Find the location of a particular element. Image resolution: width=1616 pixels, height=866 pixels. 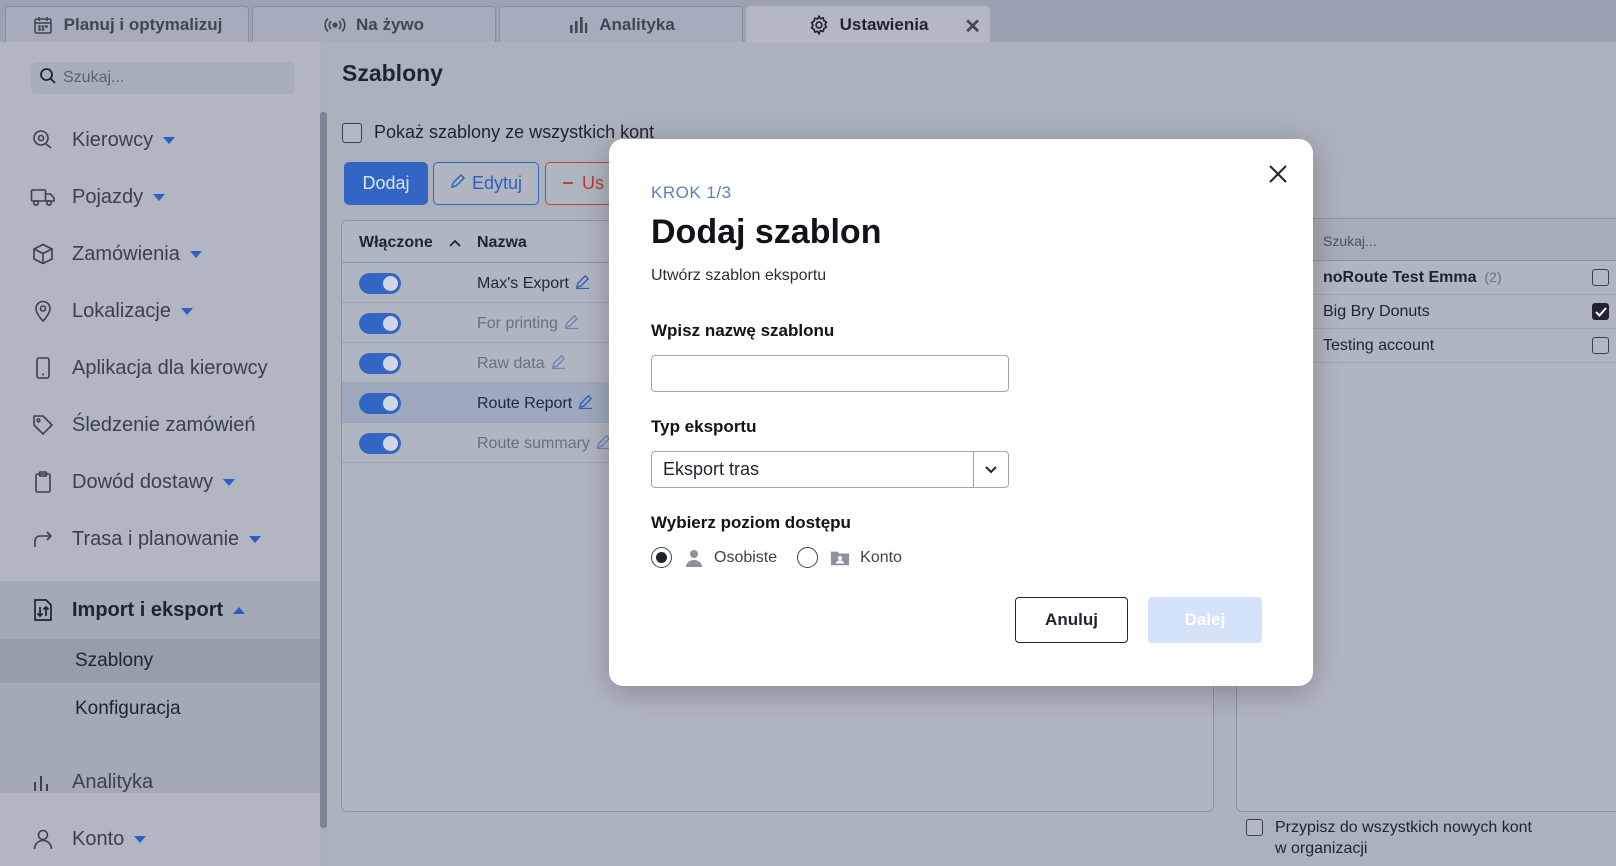

sidebar-item-drivers: Kierowcy is located at coordinates (160, 140).